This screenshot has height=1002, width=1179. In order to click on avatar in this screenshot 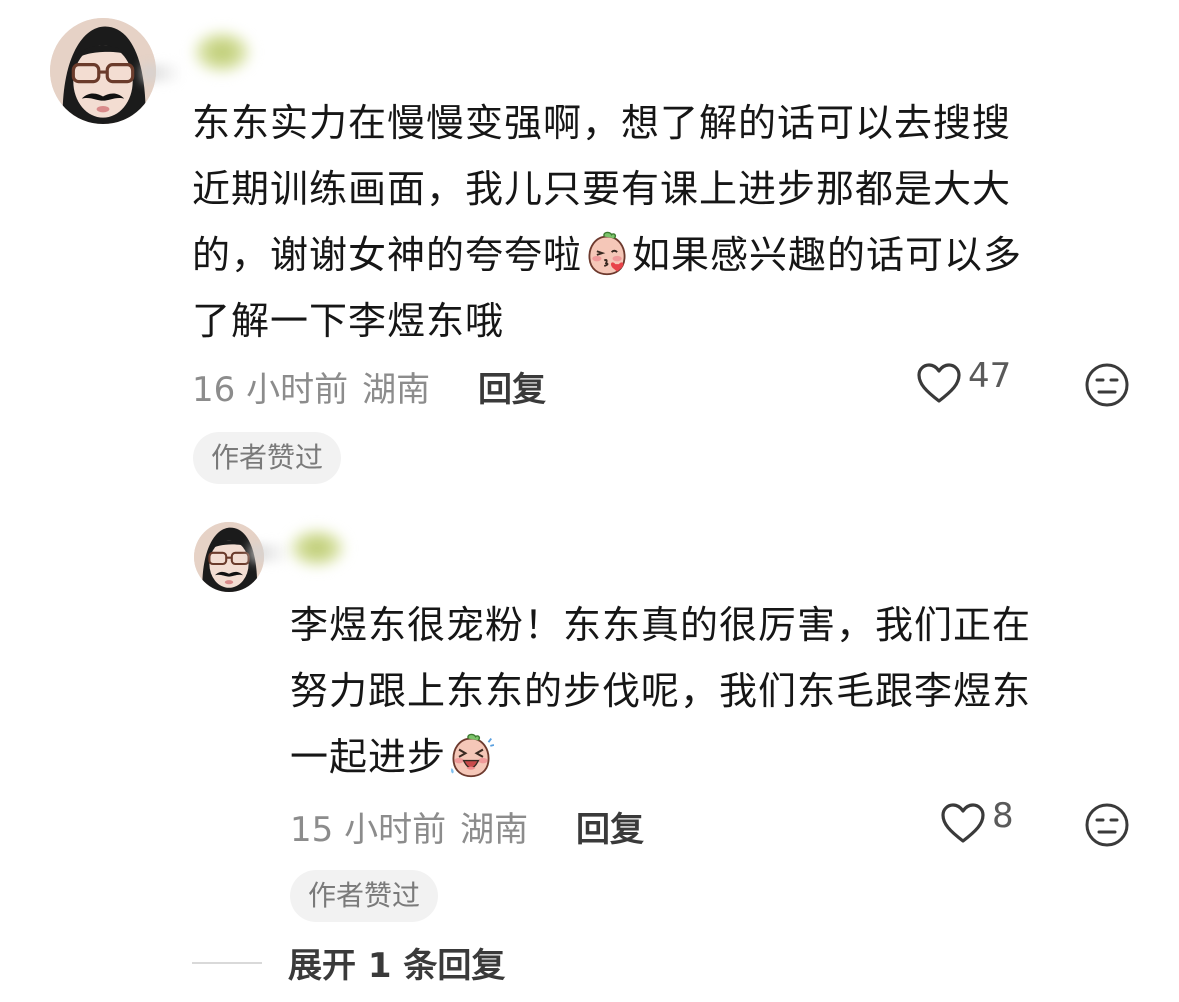, I will do `click(103, 71)`.